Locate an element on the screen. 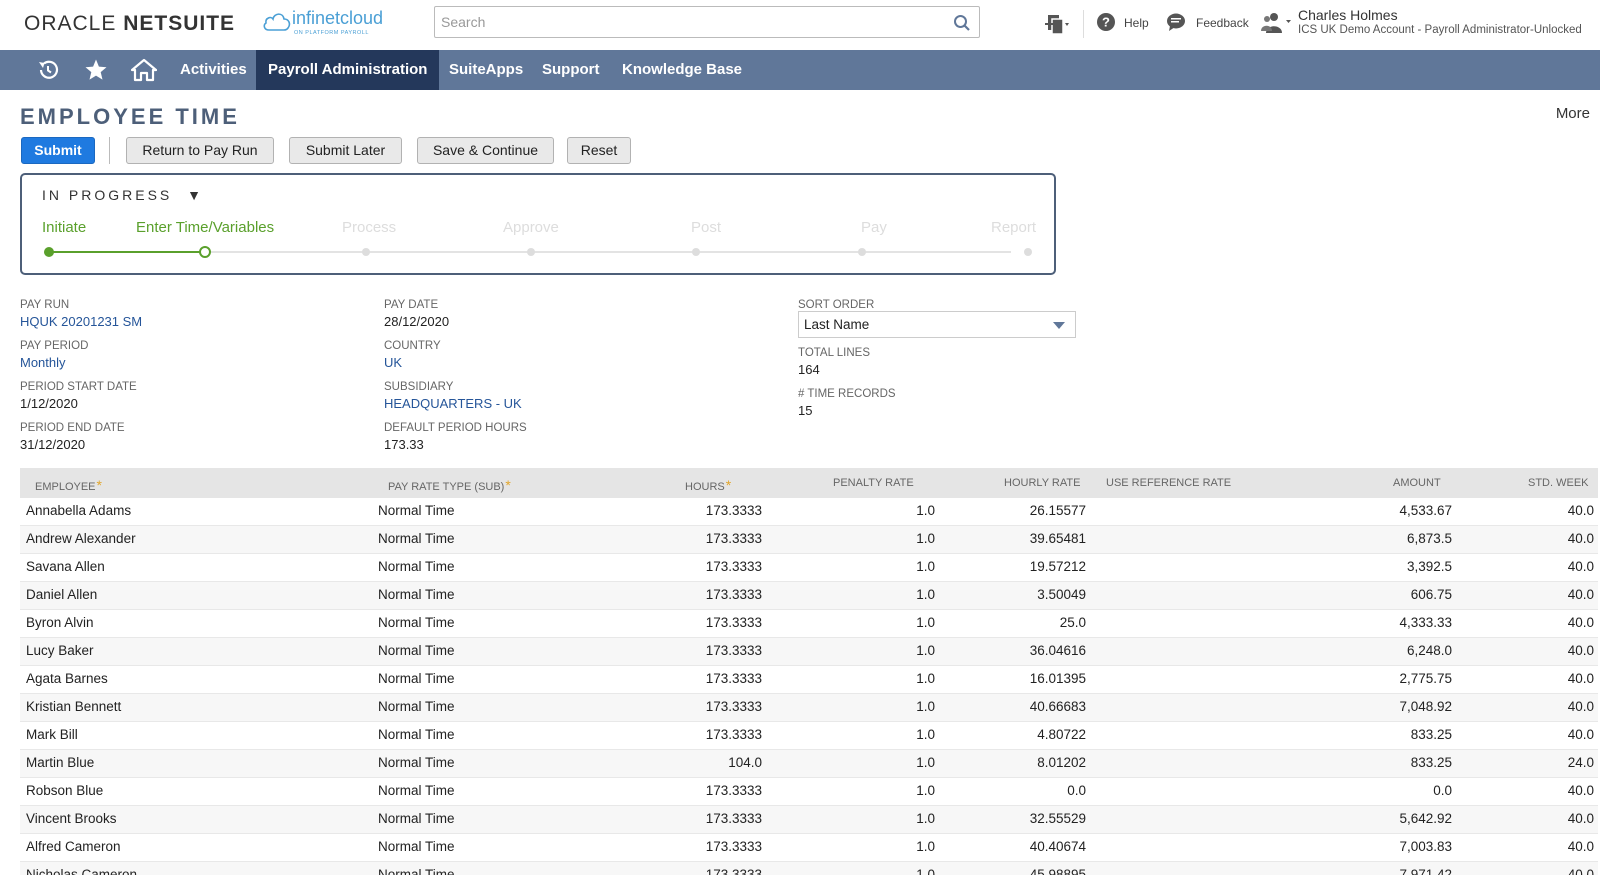  col-amount: AMOUNT is located at coordinates (1417, 483).